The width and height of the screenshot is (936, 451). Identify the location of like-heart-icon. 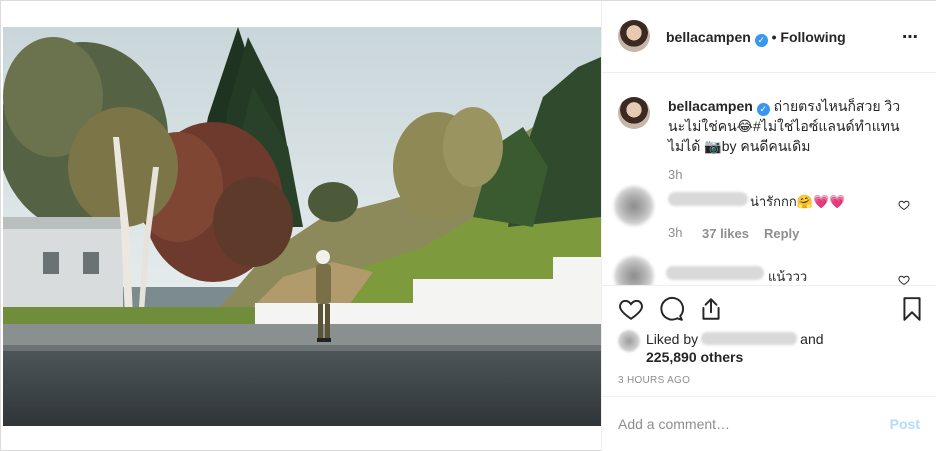
(631, 309).